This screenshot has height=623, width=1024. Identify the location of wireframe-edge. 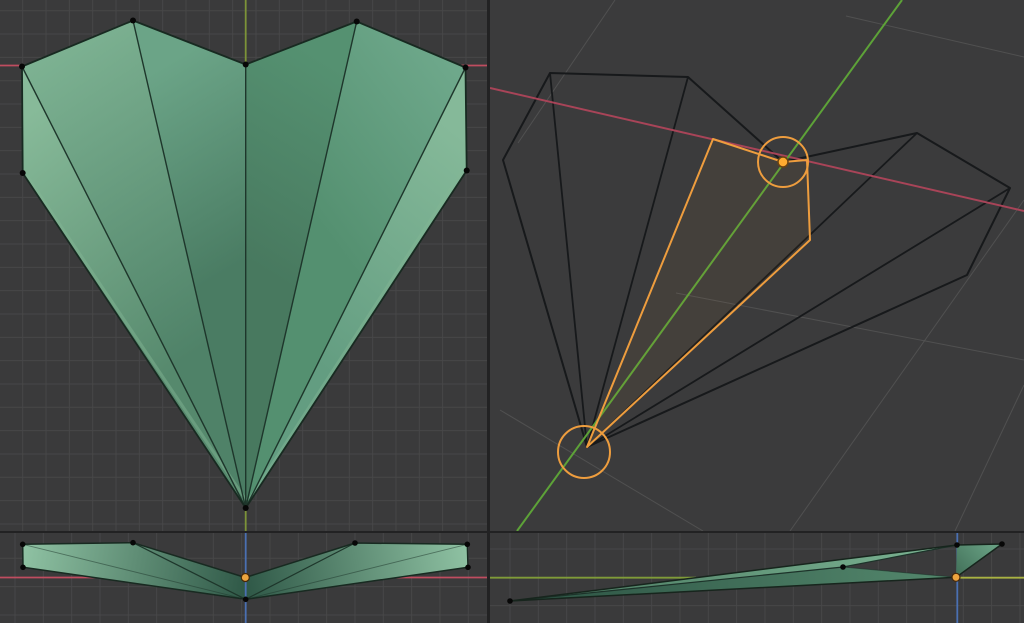
(568, 260).